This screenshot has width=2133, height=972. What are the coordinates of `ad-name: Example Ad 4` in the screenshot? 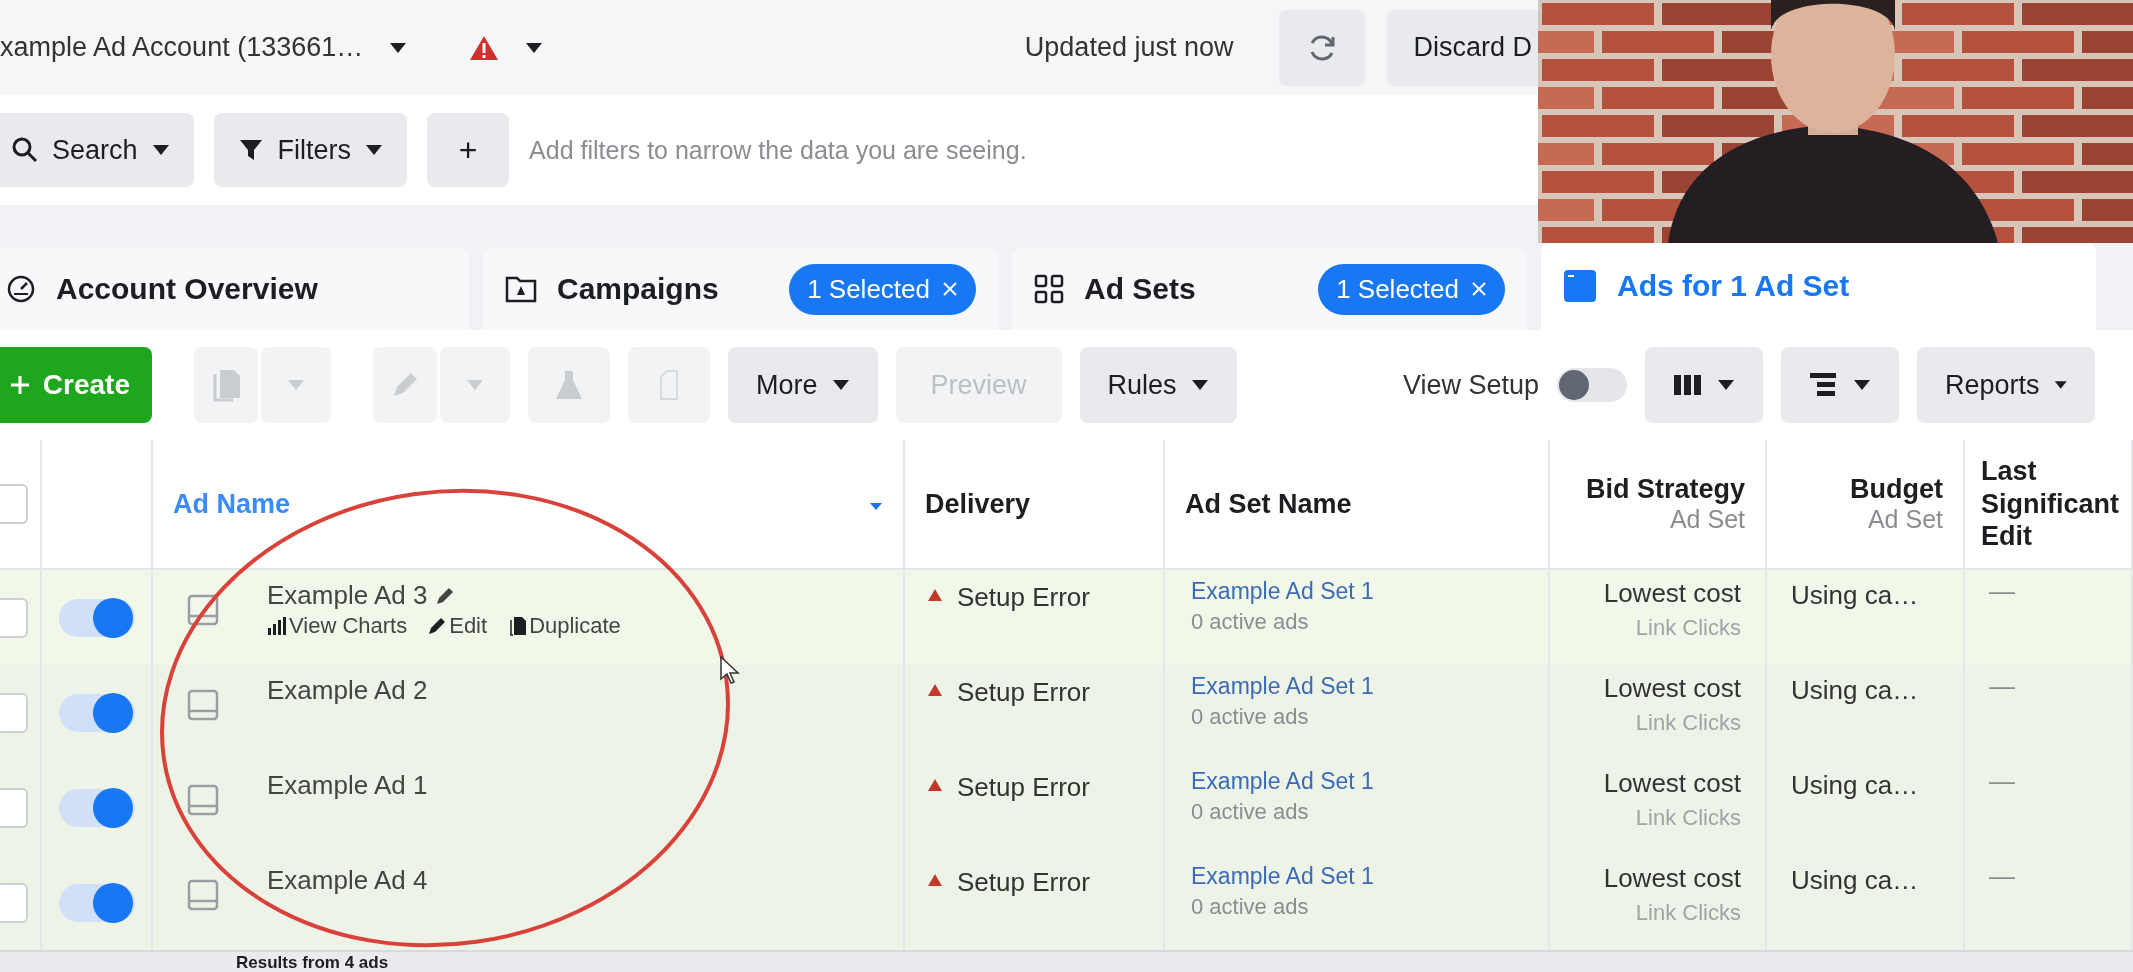 It's located at (347, 880).